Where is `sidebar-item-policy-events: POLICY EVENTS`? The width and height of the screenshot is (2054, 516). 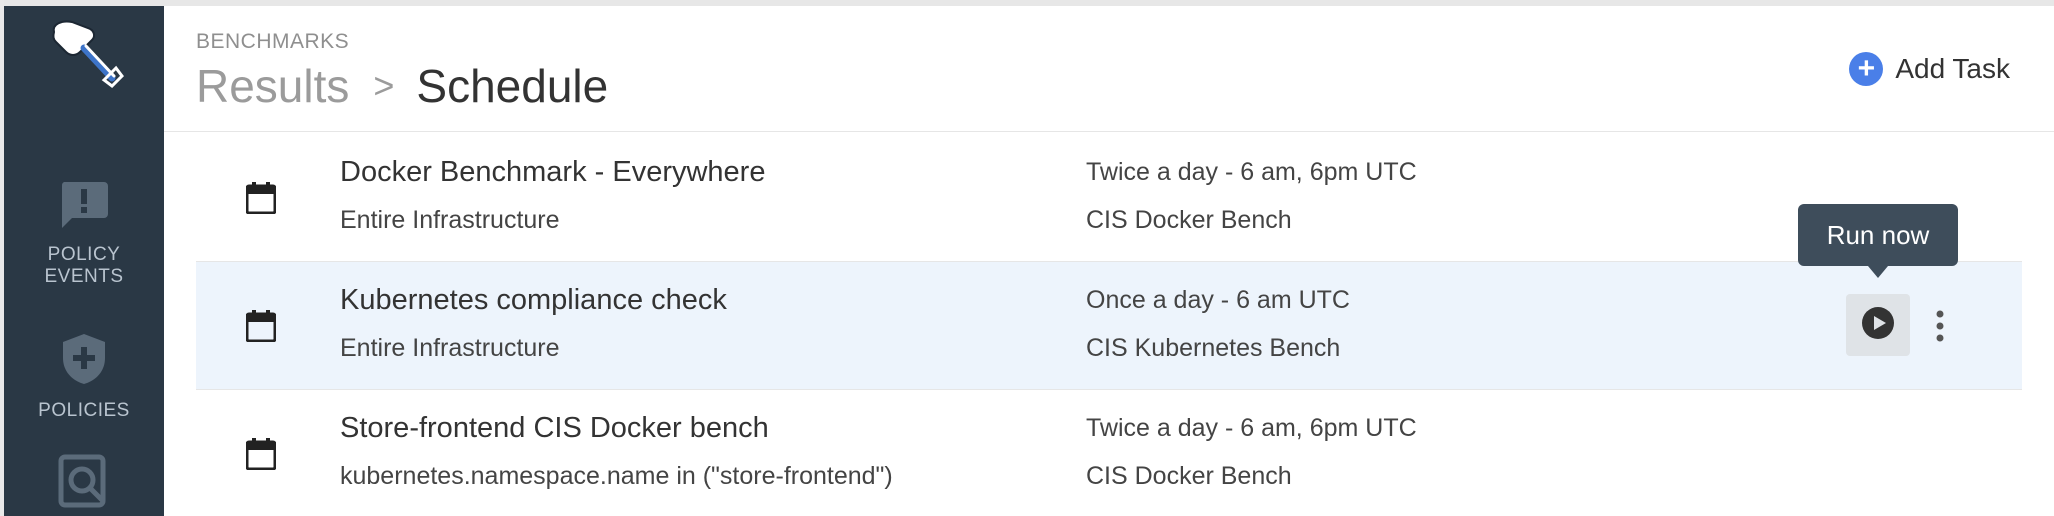
sidebar-item-policy-events: POLICY EVENTS is located at coordinates (84, 233).